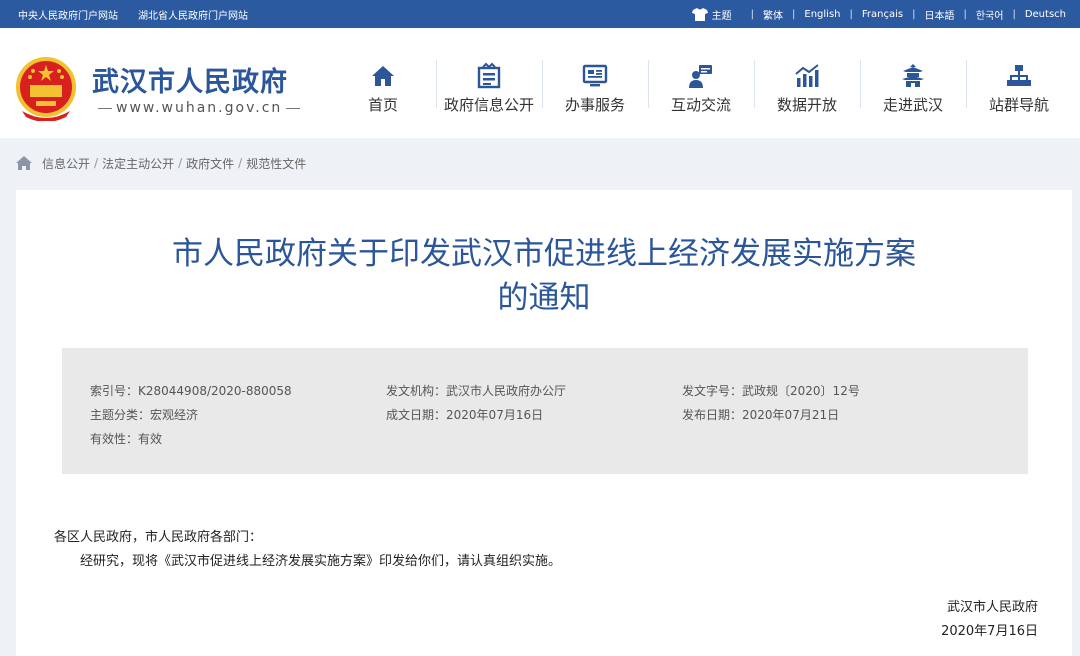  I want to click on nav-interaction: 互动交流, so click(701, 88).